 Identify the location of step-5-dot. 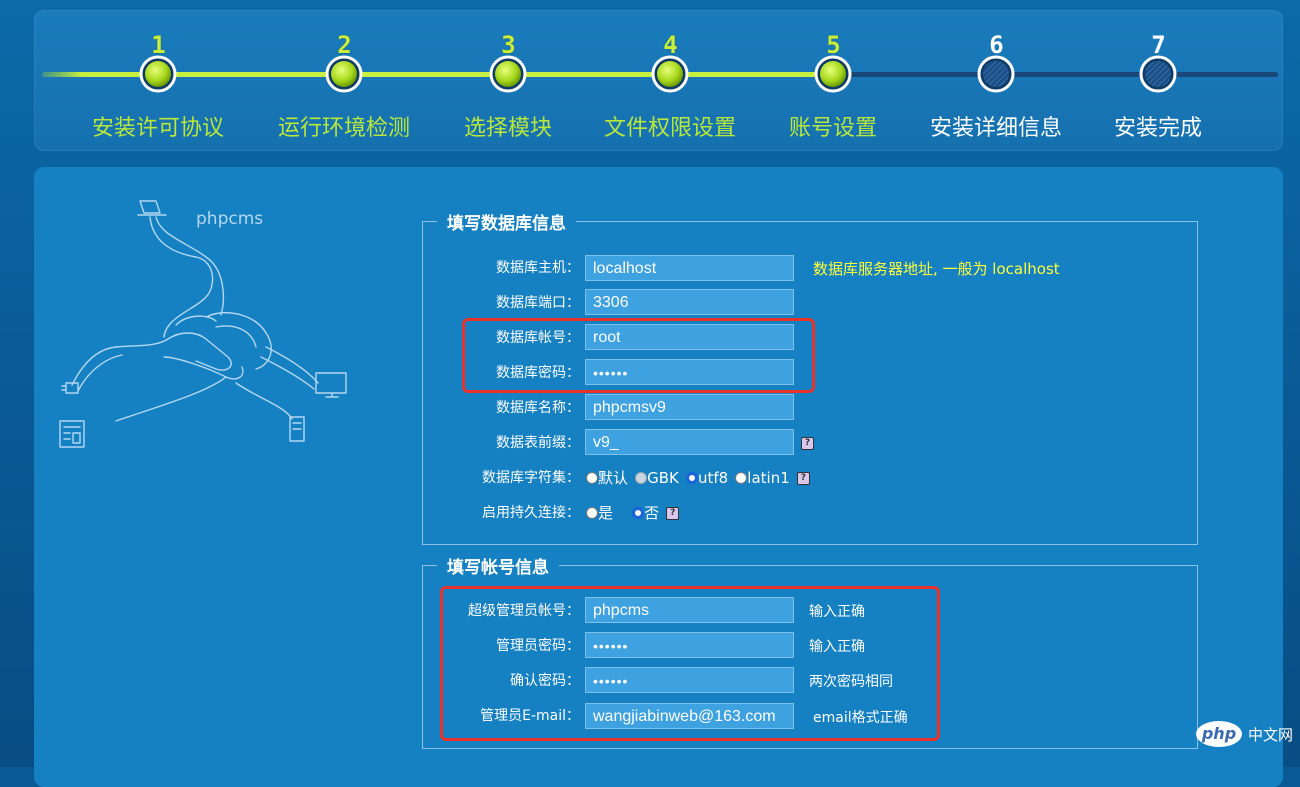
(833, 74).